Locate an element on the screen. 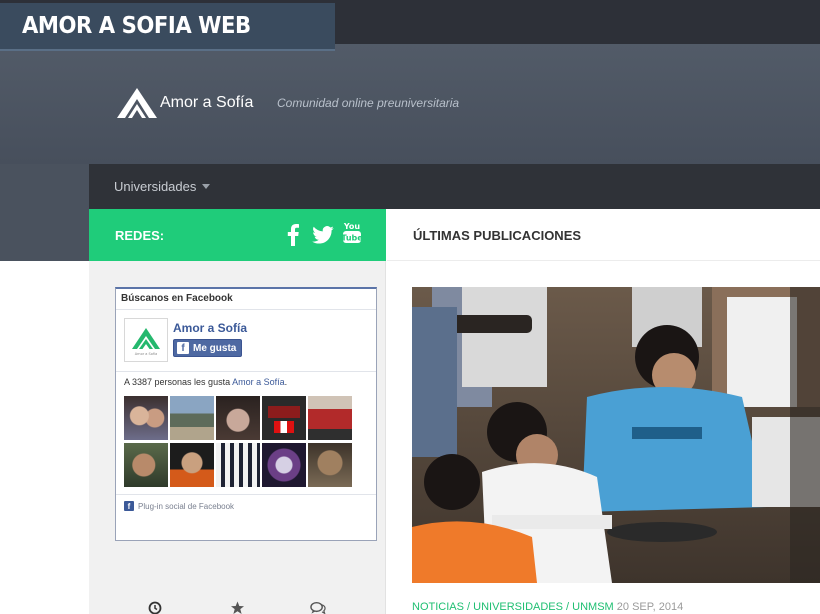  facebook-like-button: f Me gusta is located at coordinates (208, 348).